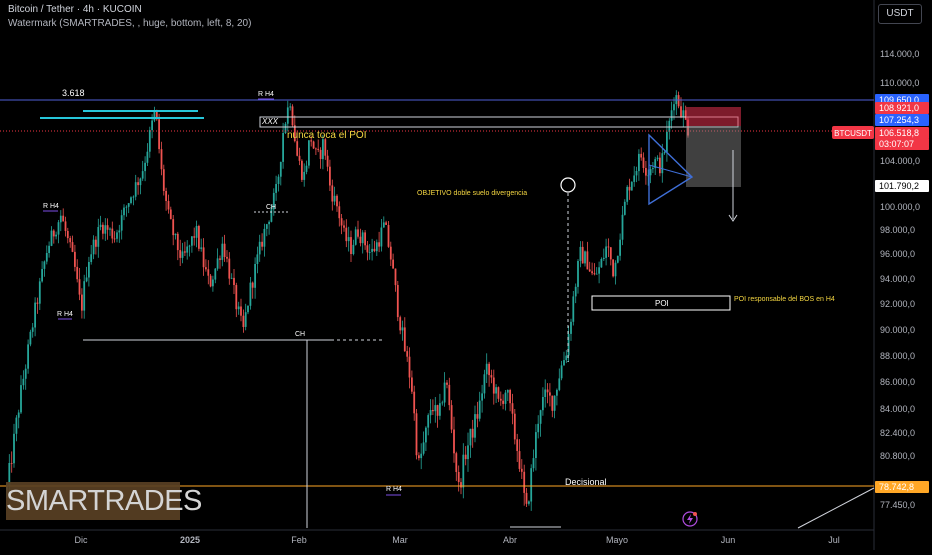 The image size is (932, 555). What do you see at coordinates (713, 116) in the screenshot?
I see `short-risk-zone` at bounding box center [713, 116].